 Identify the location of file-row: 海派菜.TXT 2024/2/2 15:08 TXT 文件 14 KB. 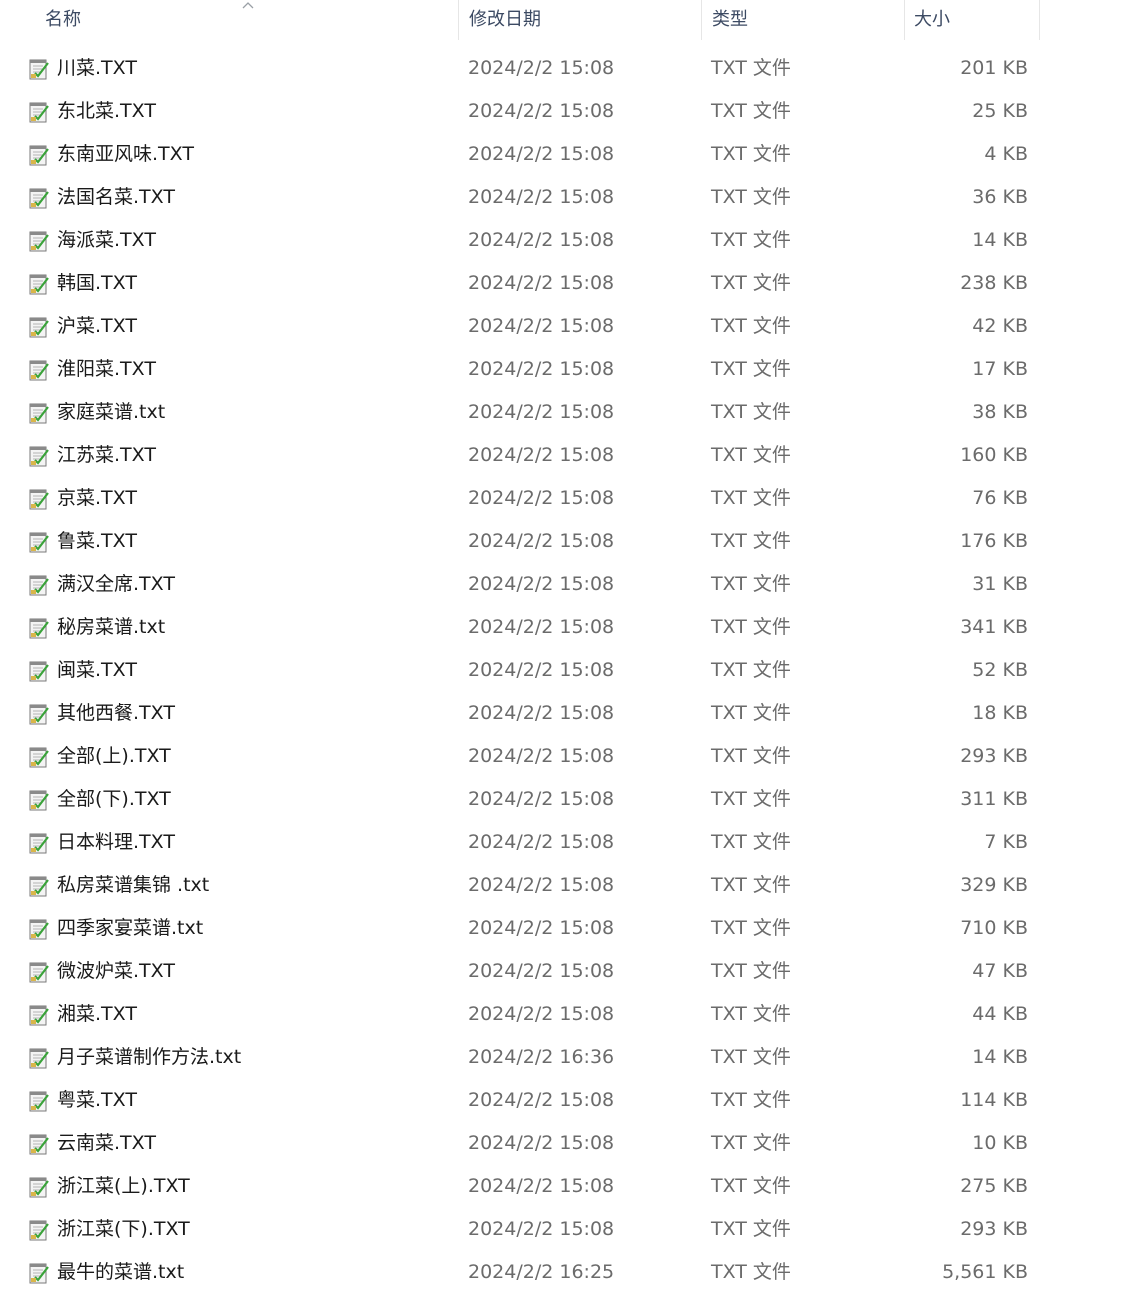
(520, 240).